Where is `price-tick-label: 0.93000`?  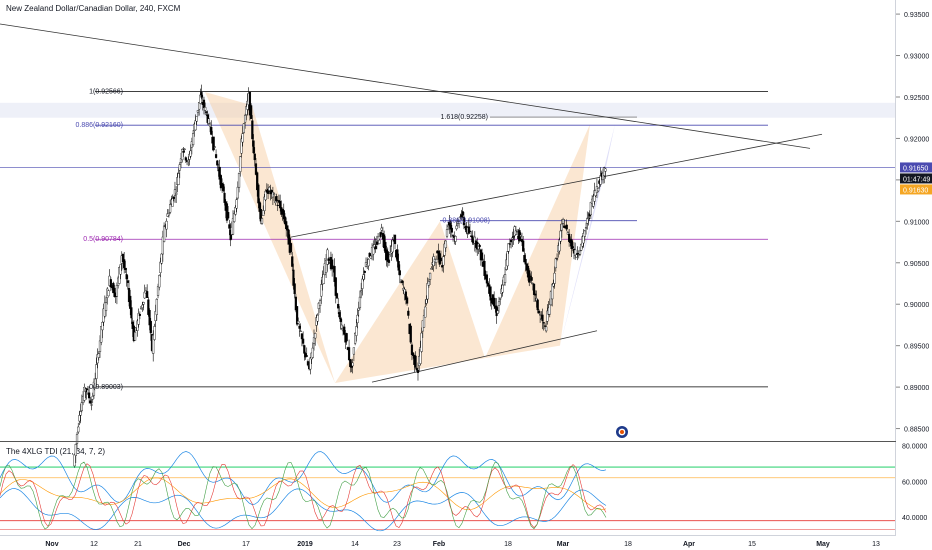 price-tick-label: 0.93000 is located at coordinates (916, 57).